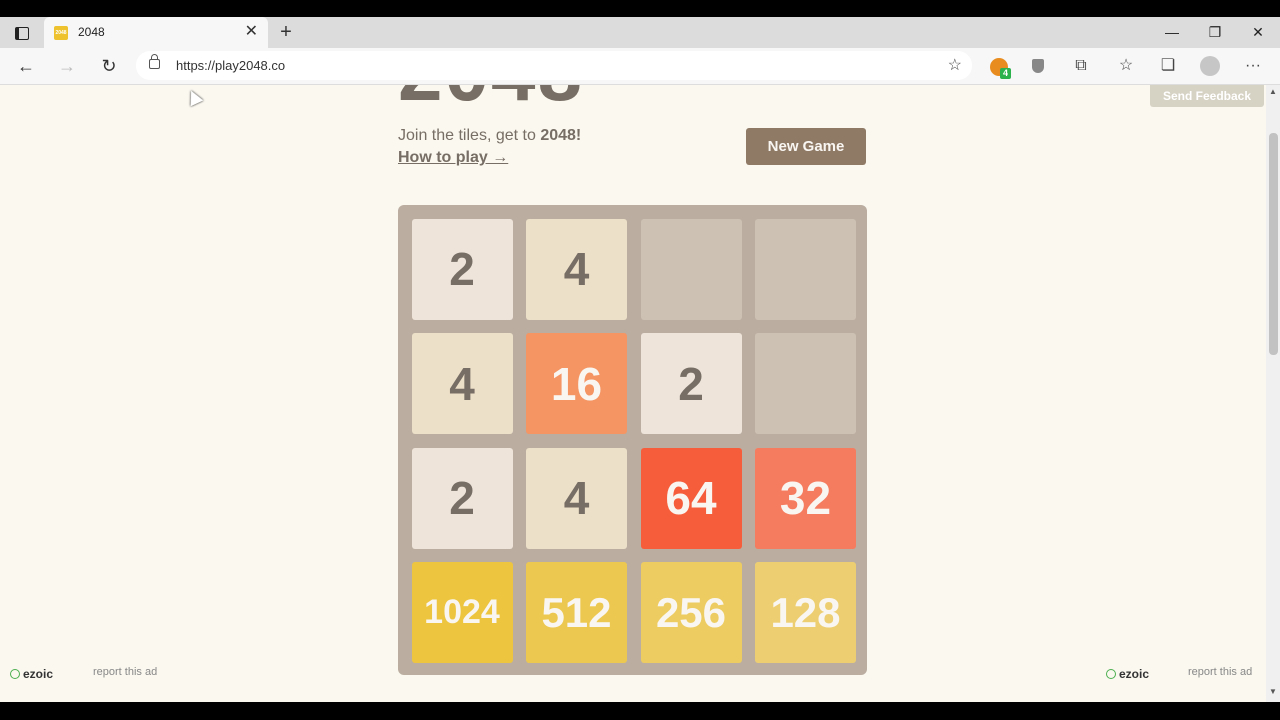 This screenshot has height=720, width=1280. What do you see at coordinates (462, 612) in the screenshot?
I see `tile-1024: 1024` at bounding box center [462, 612].